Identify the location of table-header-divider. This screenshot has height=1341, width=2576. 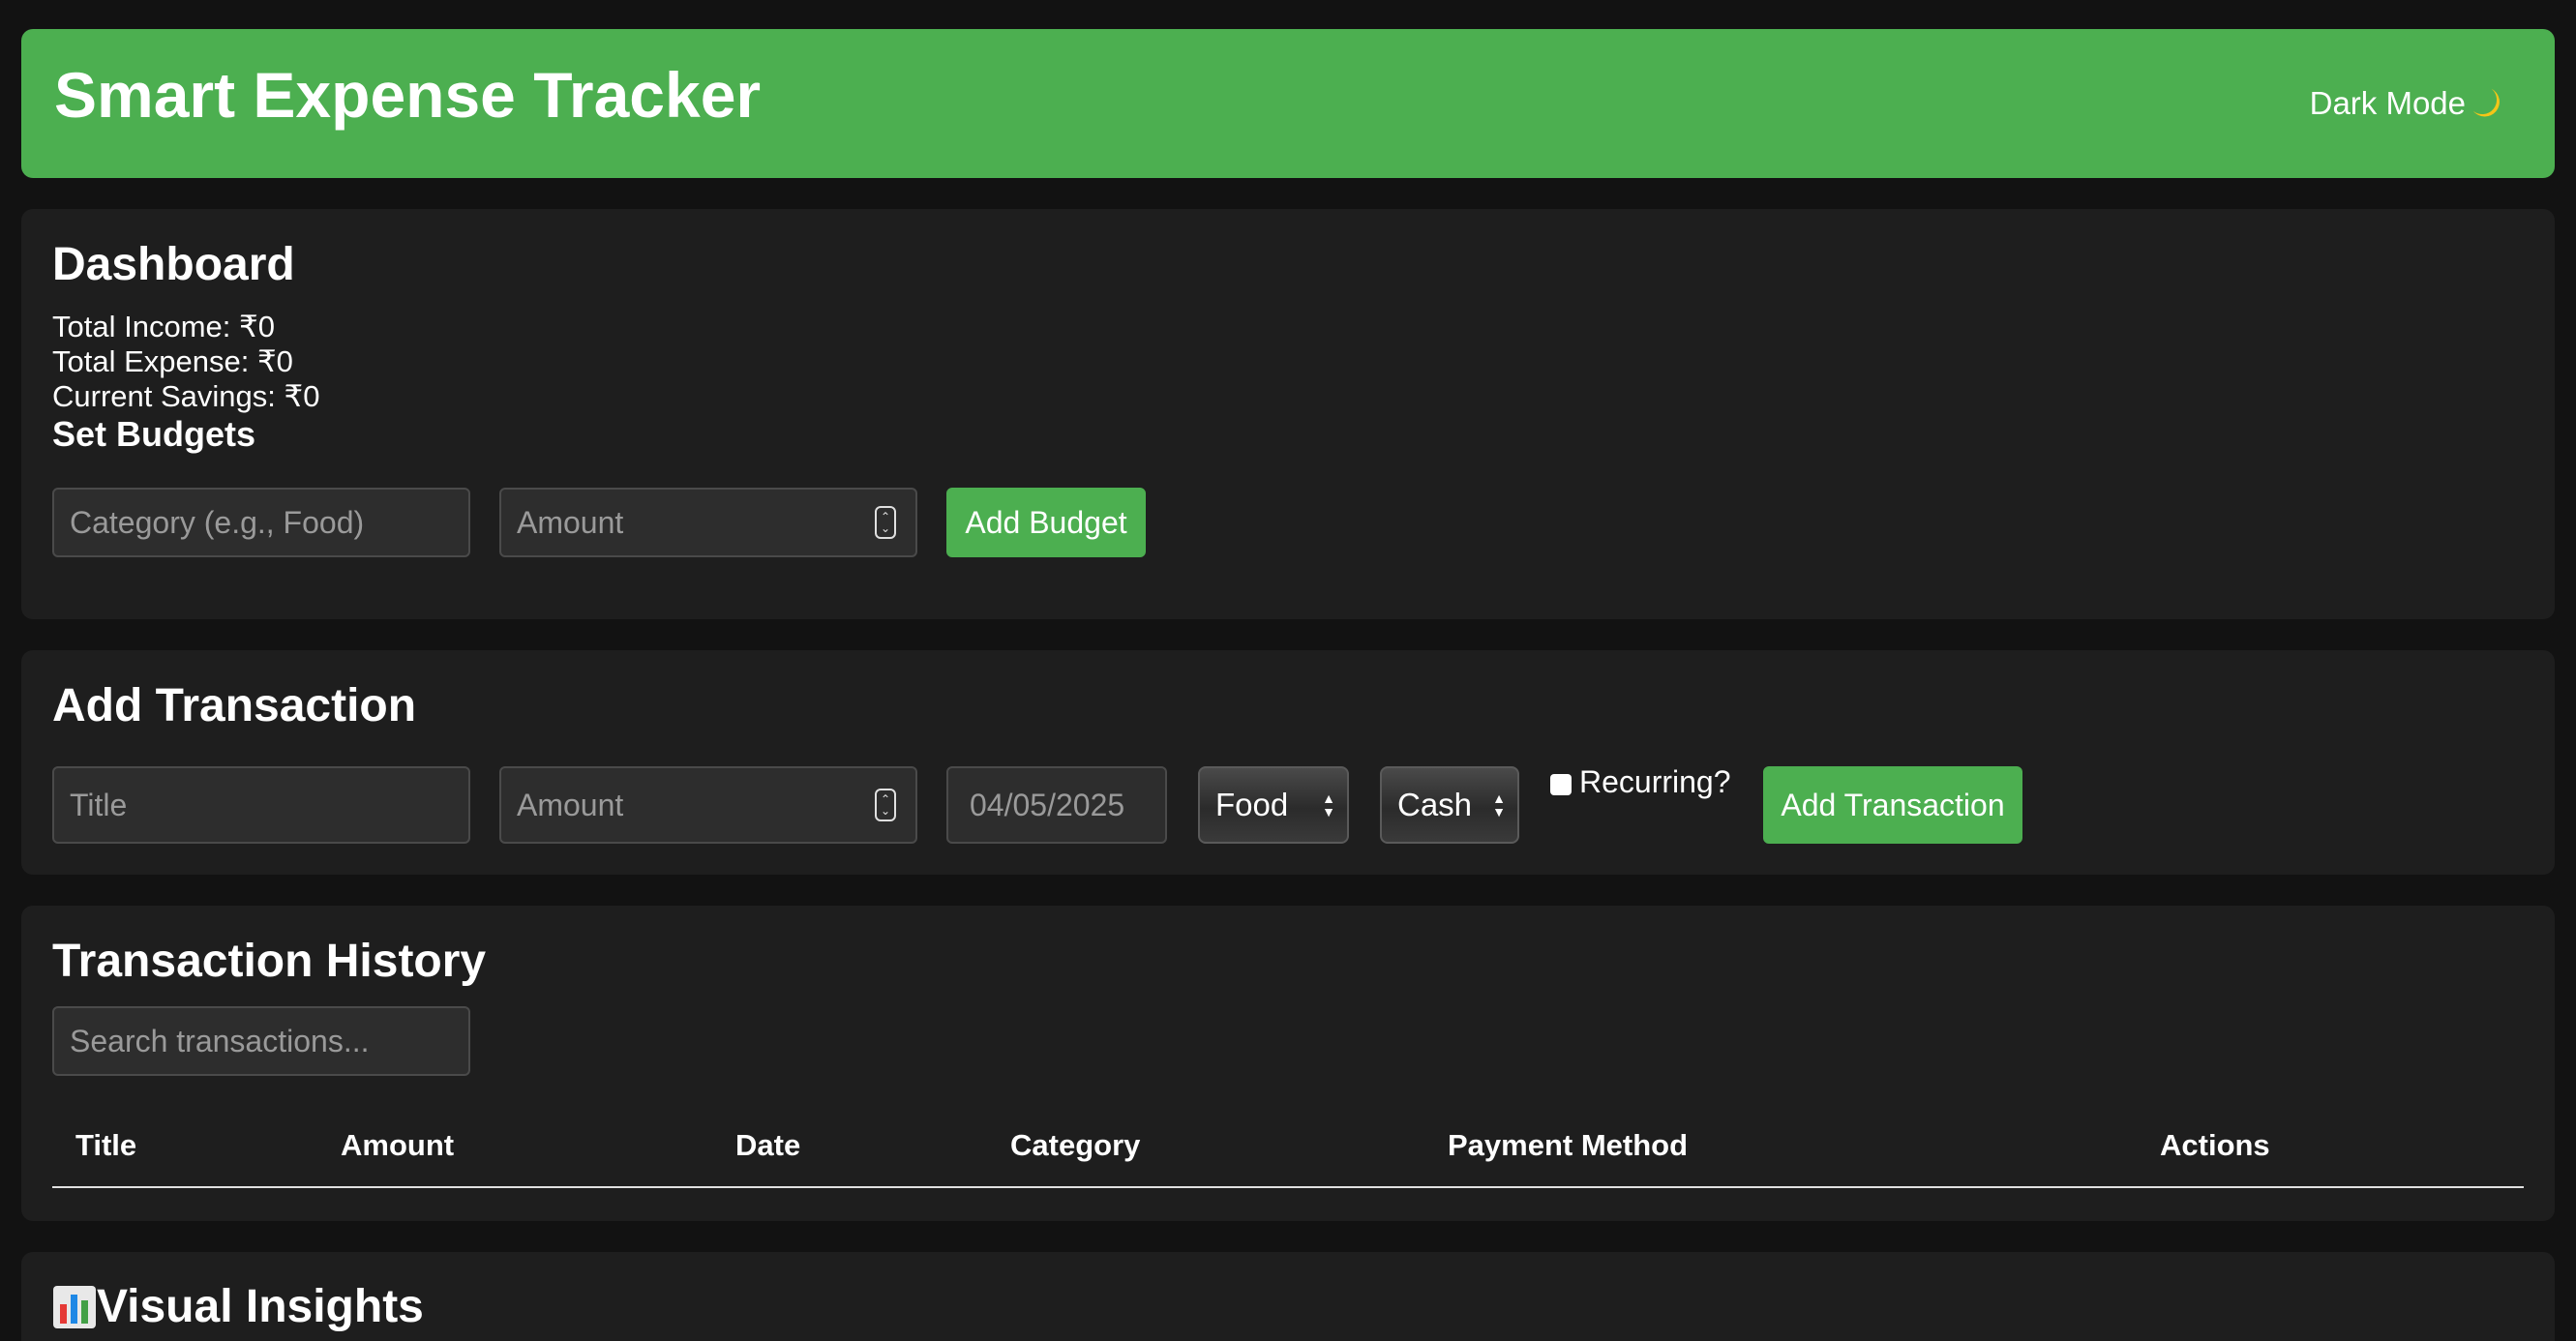
(1288, 1187).